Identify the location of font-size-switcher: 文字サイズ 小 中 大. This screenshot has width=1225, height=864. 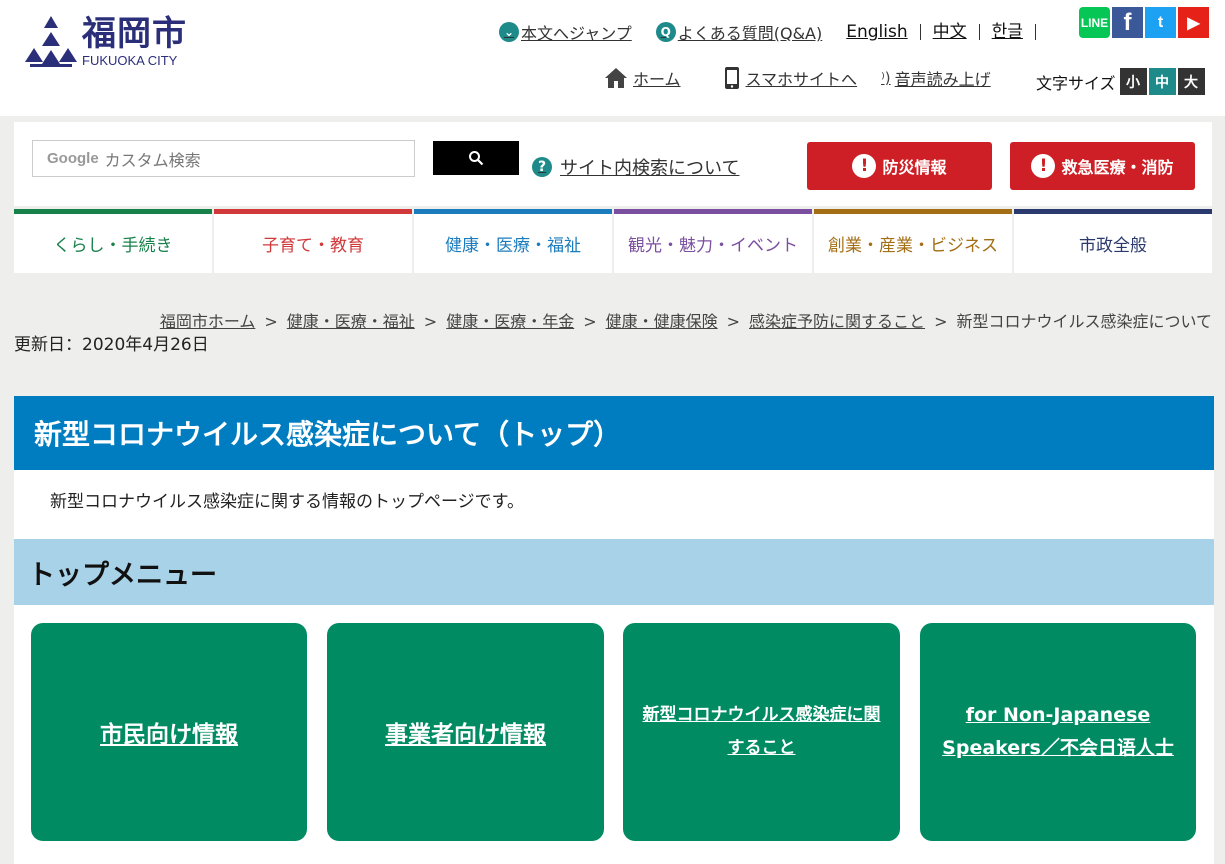
(1120, 81).